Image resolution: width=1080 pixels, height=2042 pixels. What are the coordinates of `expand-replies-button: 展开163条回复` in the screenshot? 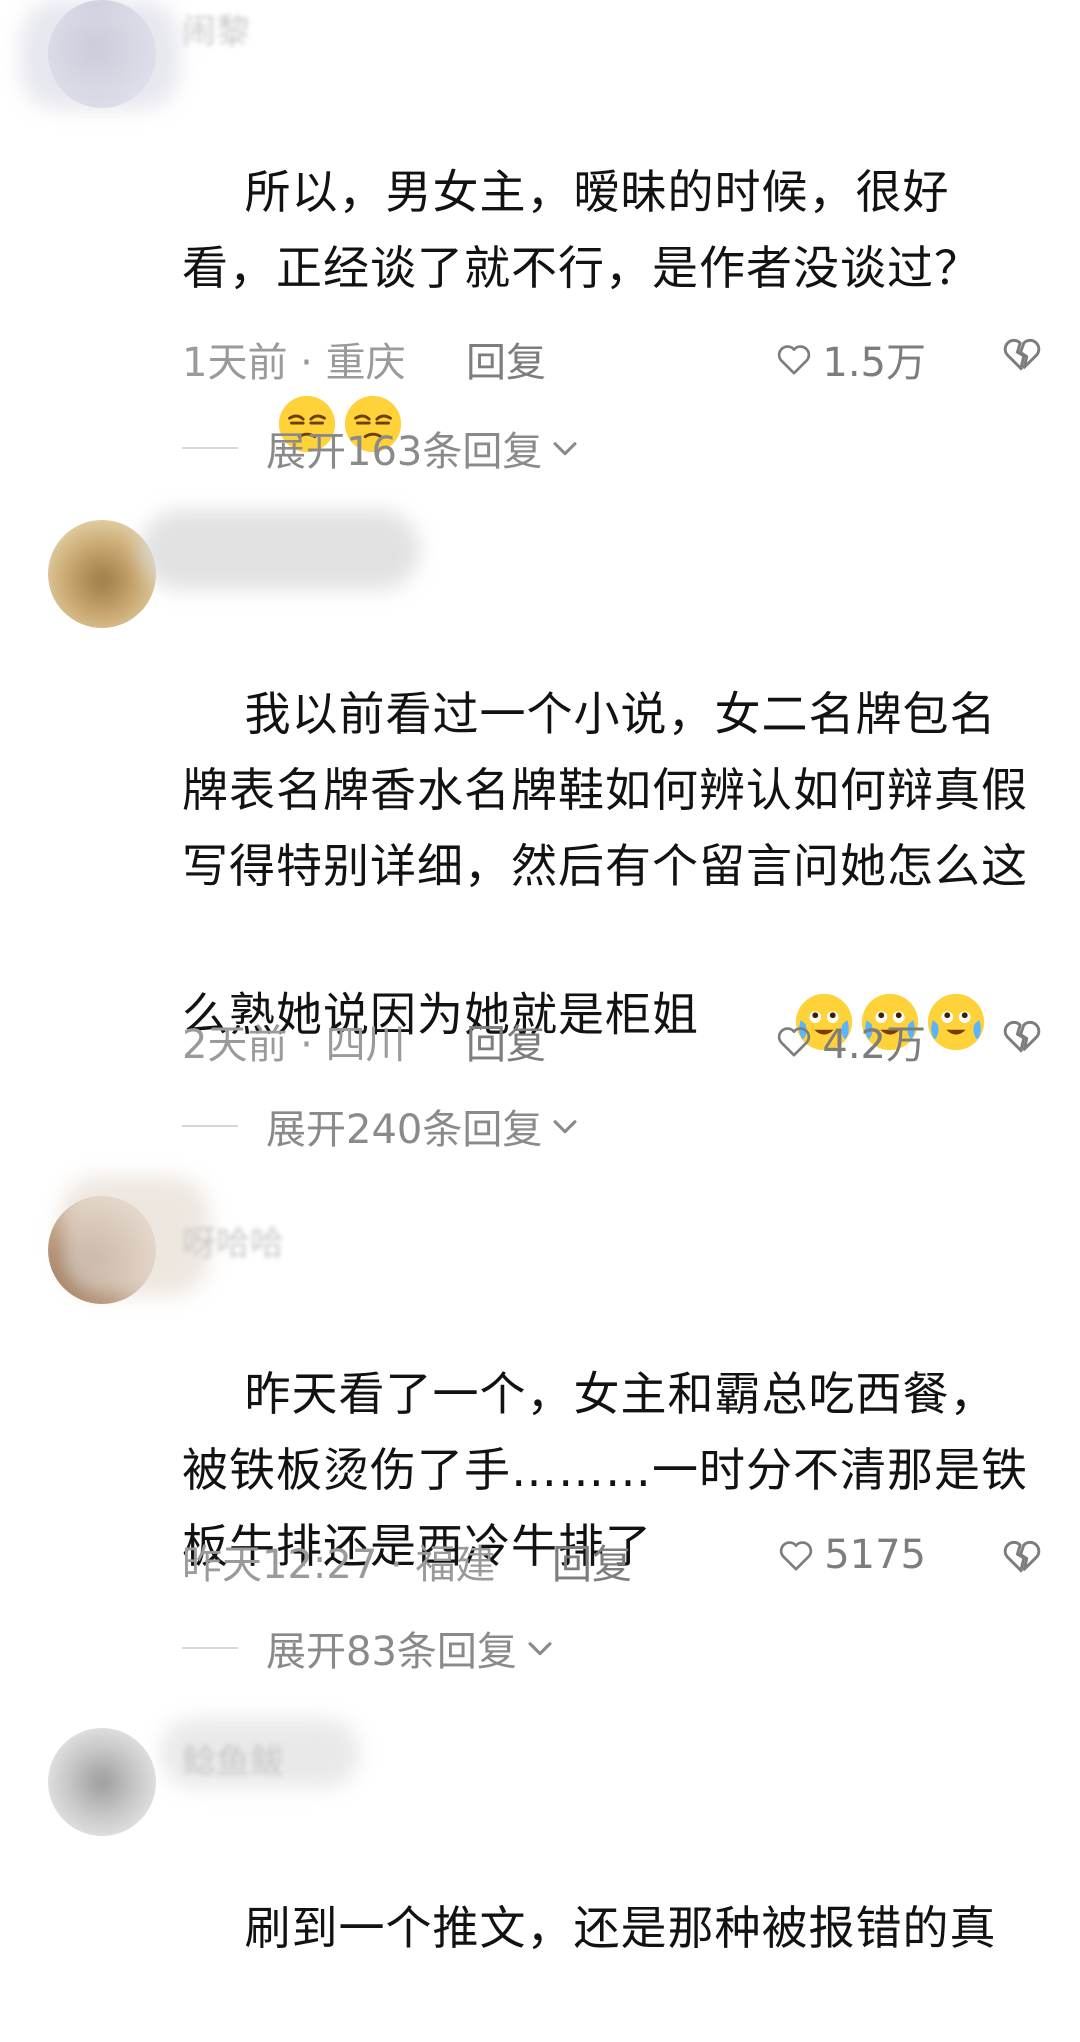 It's located at (382, 448).